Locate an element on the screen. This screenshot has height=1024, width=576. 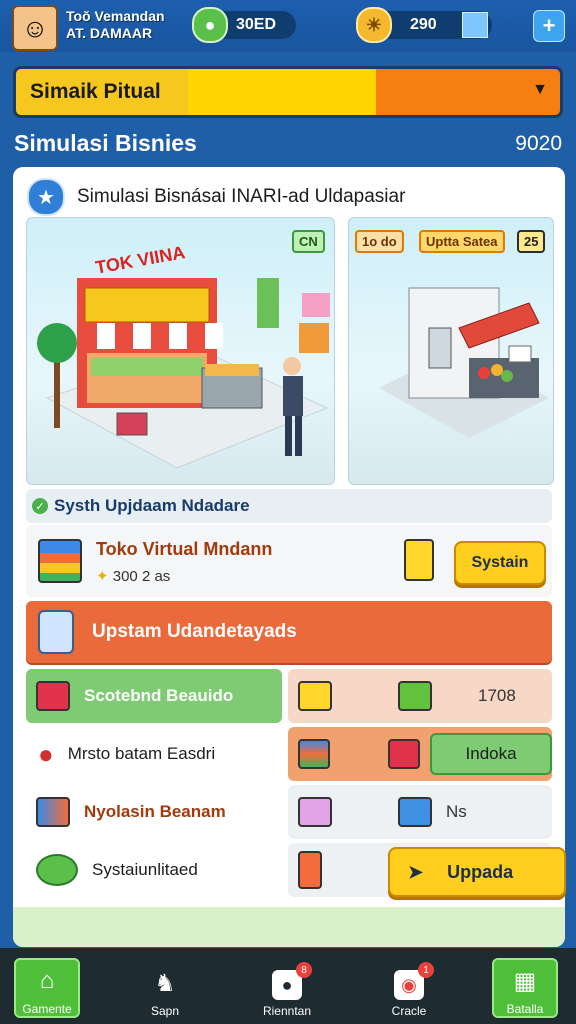
kiosk-tag-c: 25 is located at coordinates (531, 241).